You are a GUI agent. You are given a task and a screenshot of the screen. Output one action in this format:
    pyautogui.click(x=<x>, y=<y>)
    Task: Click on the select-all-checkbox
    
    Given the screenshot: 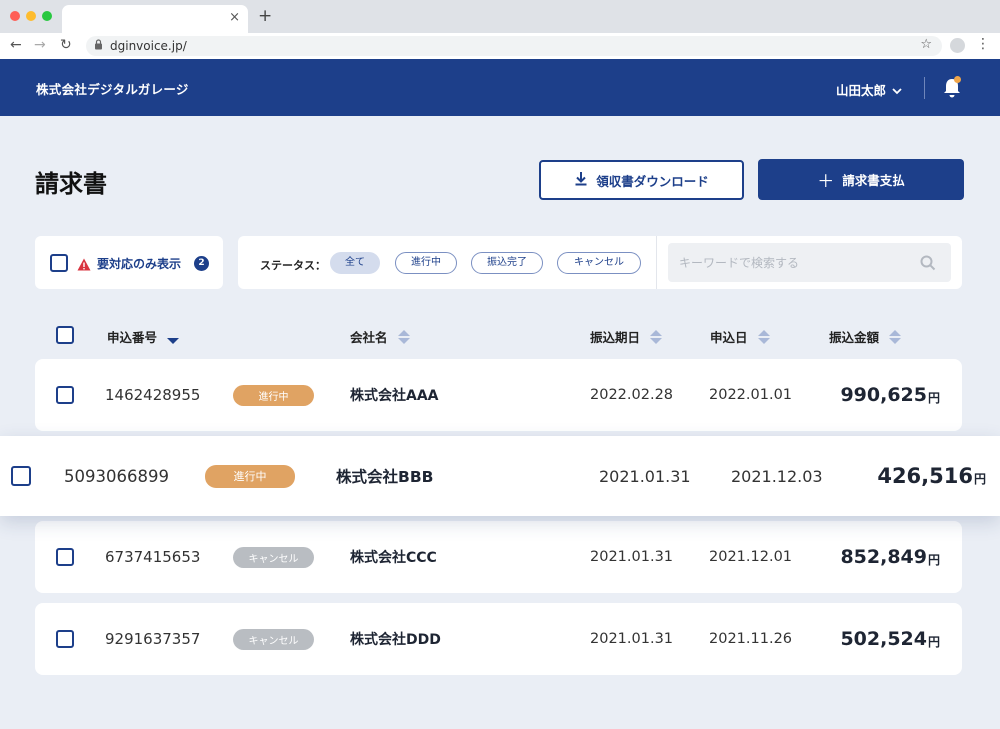 What is the action you would take?
    pyautogui.click(x=65, y=335)
    